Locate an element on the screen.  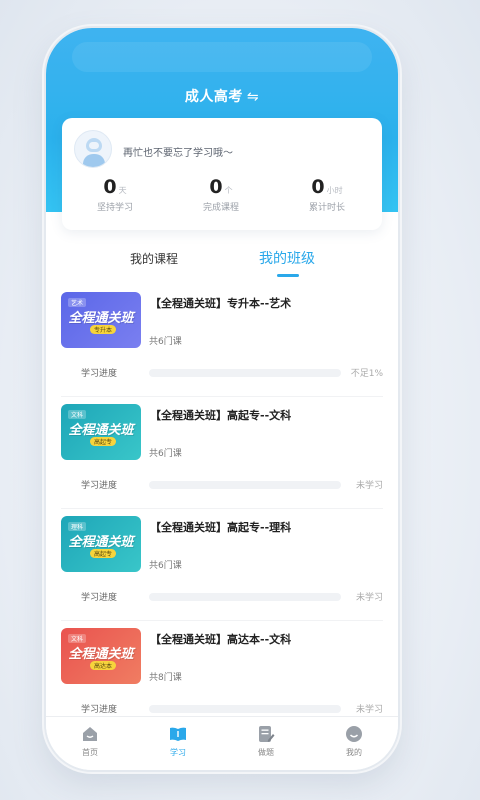
course-title: 【全程通关班】高起专--理科 is located at coordinates (221, 527).